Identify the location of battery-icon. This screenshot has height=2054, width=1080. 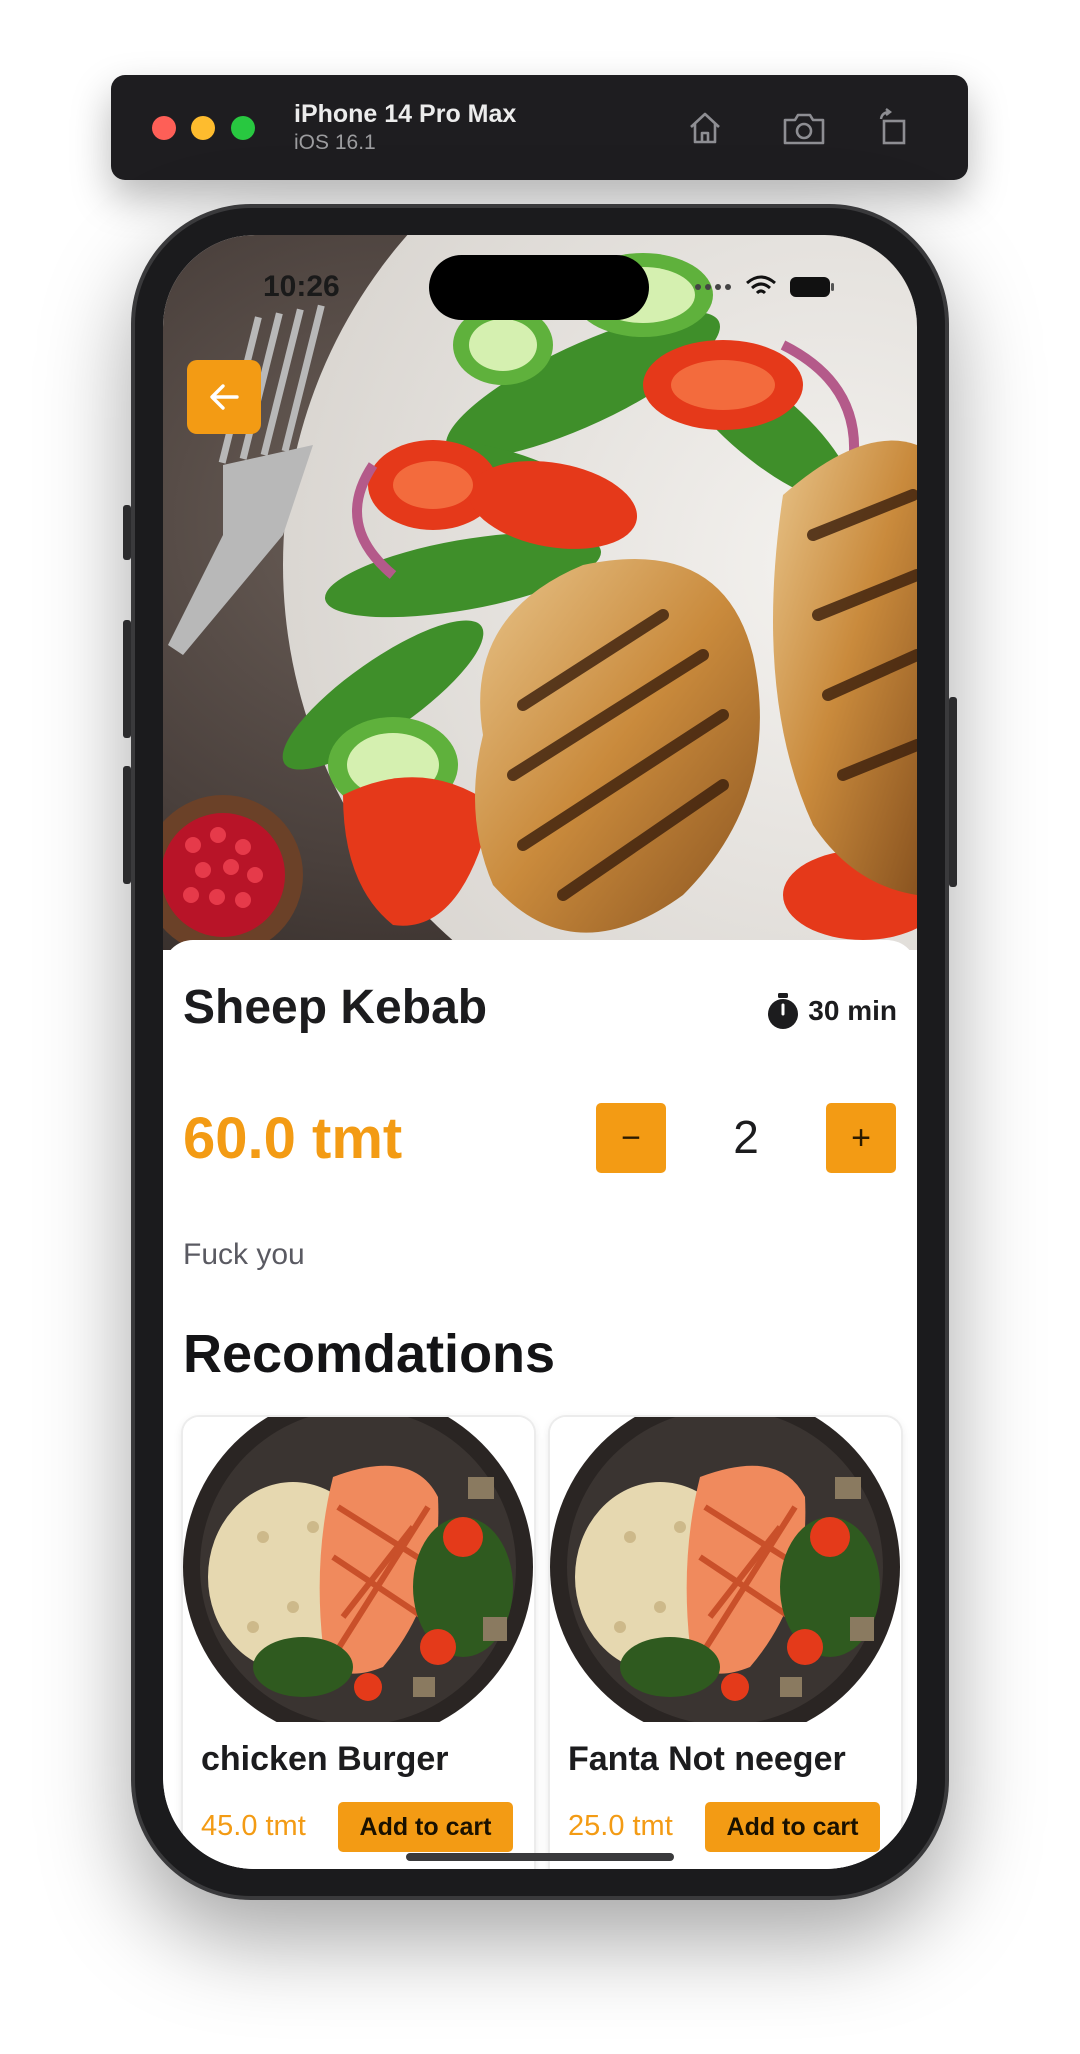
(812, 287).